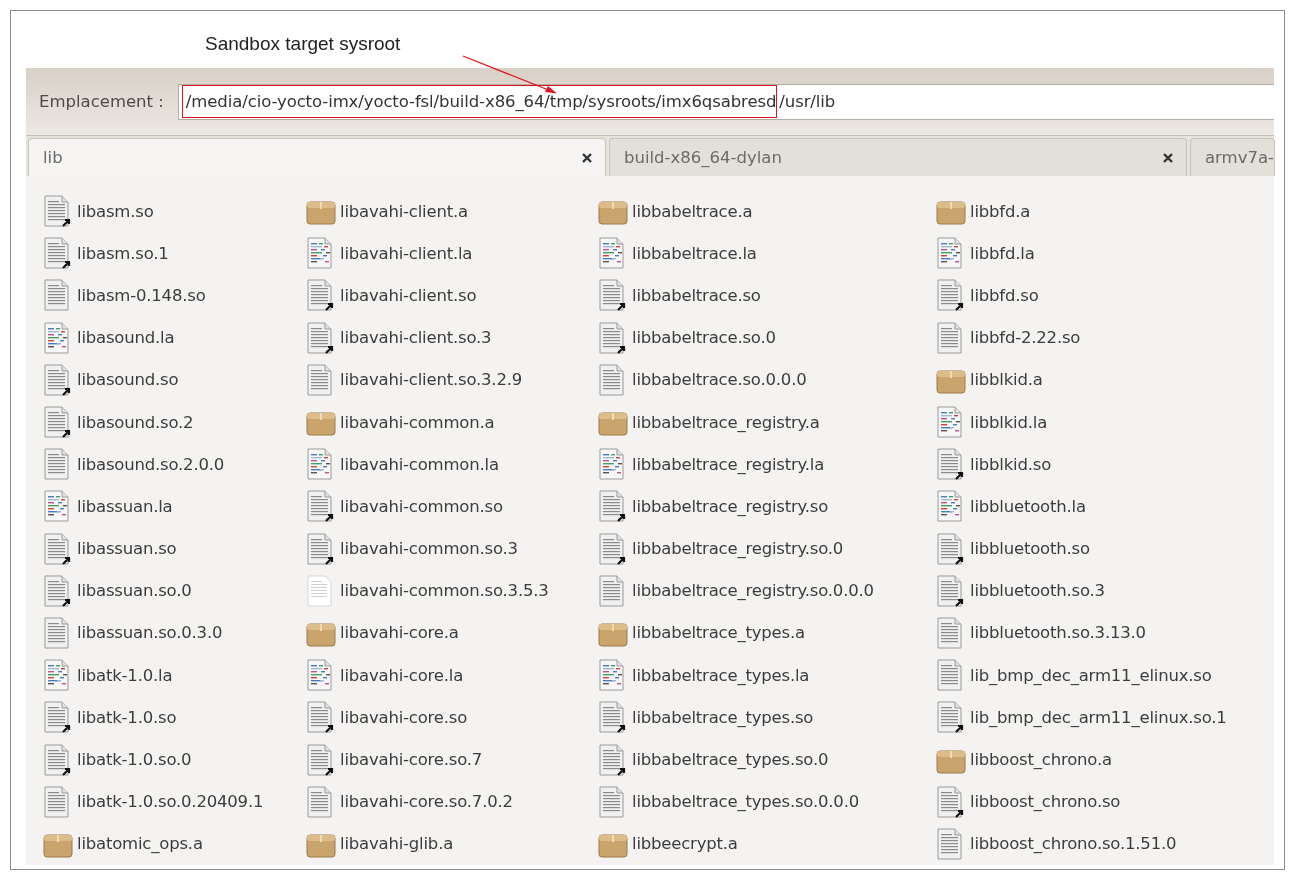  What do you see at coordinates (1011, 464) in the screenshot?
I see `file-name: libblkid.so` at bounding box center [1011, 464].